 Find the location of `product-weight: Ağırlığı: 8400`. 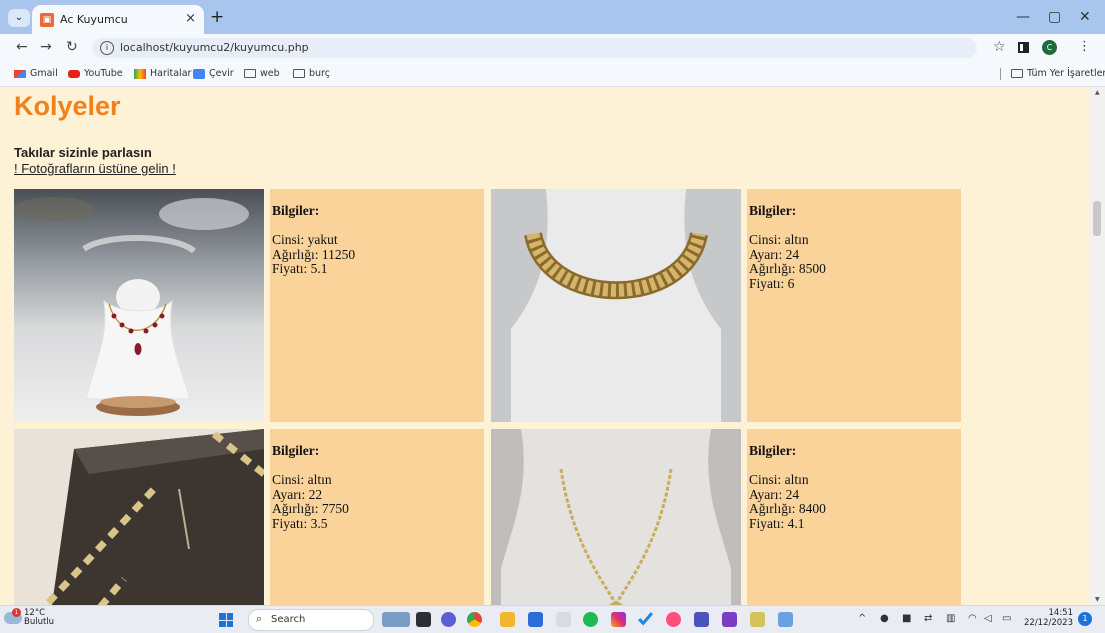

product-weight: Ağırlığı: 8400 is located at coordinates (787, 508).